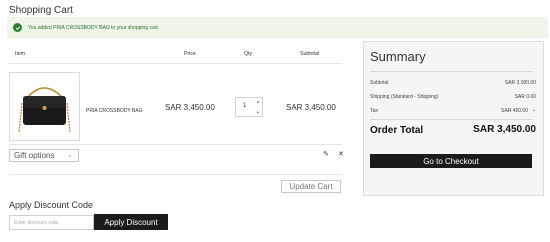 This screenshot has width=550, height=242. What do you see at coordinates (311, 186) in the screenshot?
I see `update-cart-button: Update Cart` at bounding box center [311, 186].